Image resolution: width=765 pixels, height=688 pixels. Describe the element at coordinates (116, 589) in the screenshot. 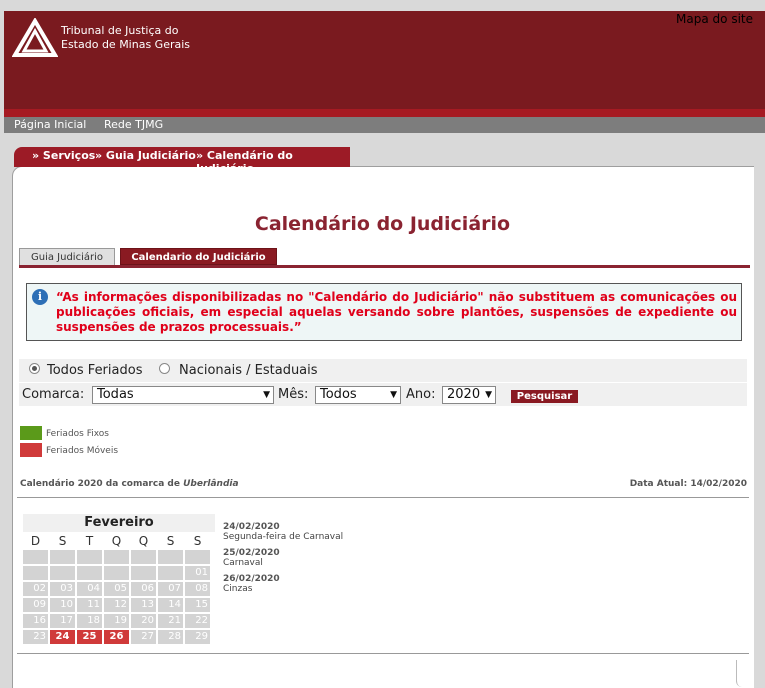

I see `calendar-day: 05` at that location.